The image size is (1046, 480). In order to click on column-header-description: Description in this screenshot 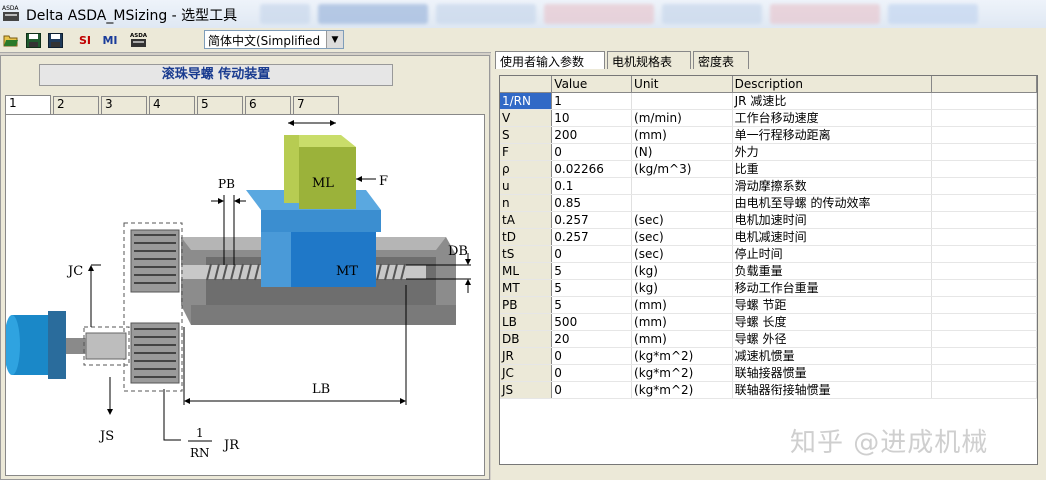, I will do `click(832, 84)`.